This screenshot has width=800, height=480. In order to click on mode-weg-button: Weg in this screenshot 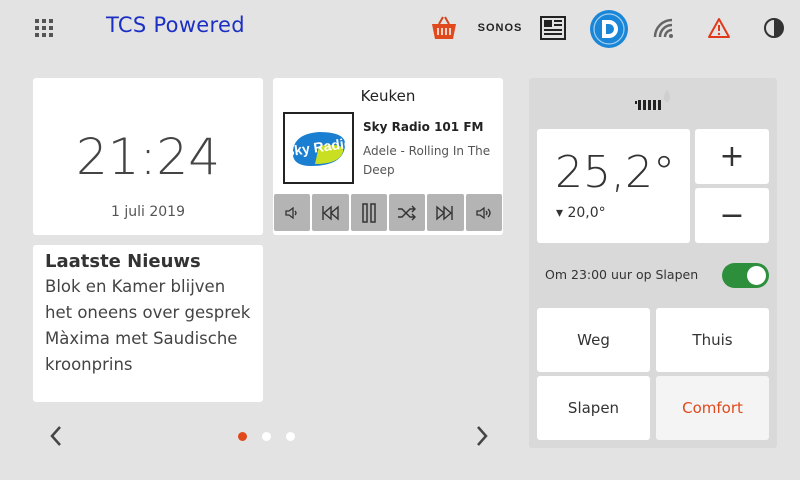, I will do `click(593, 340)`.